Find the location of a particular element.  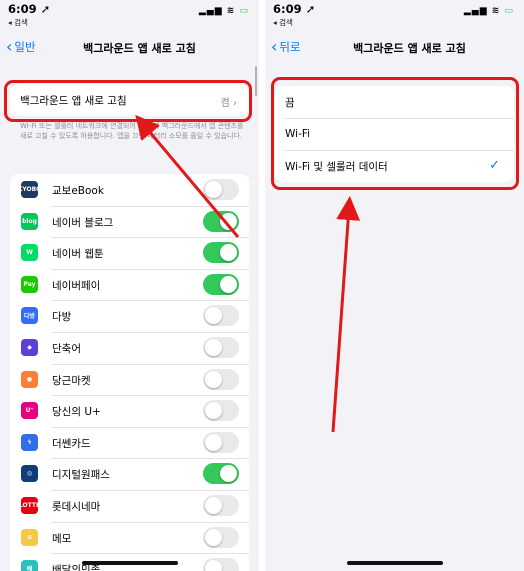

arrow-to-setting is located at coordinates (187, 176).